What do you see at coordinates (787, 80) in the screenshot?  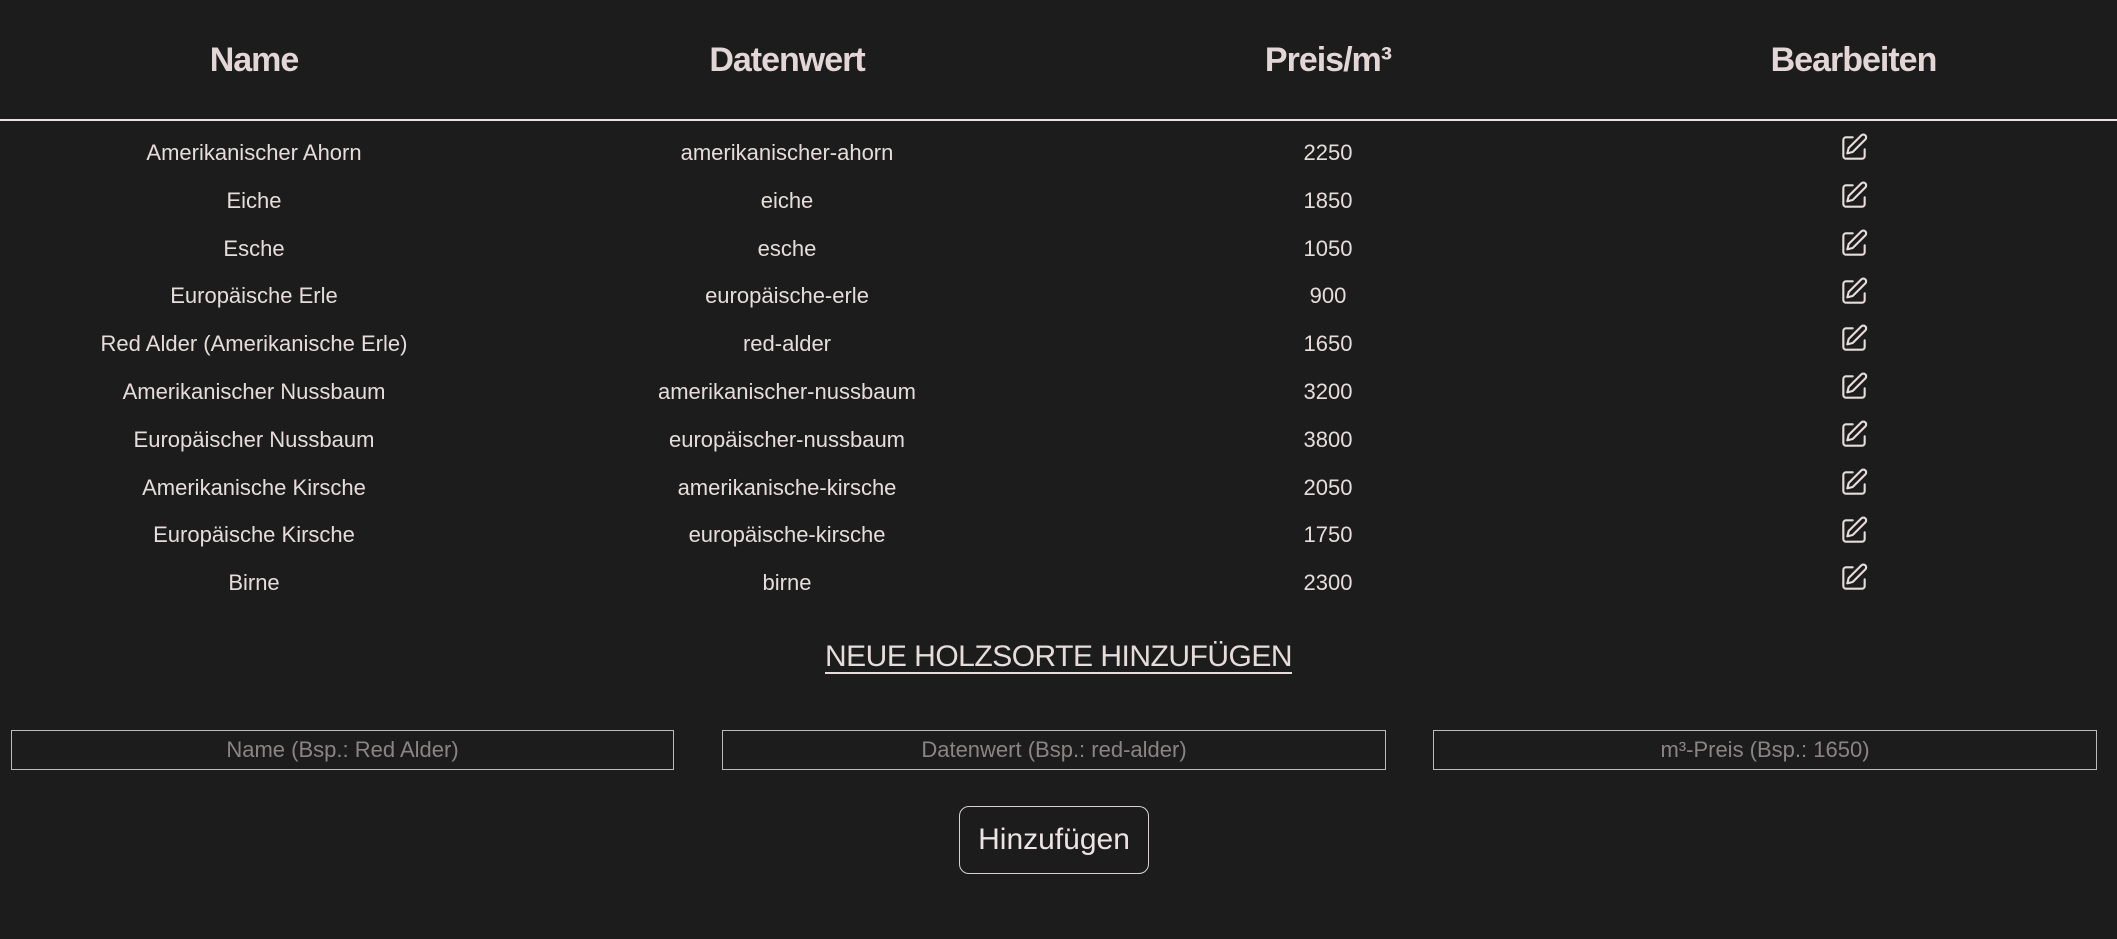 I see `column-header-value: Datenwert` at bounding box center [787, 80].